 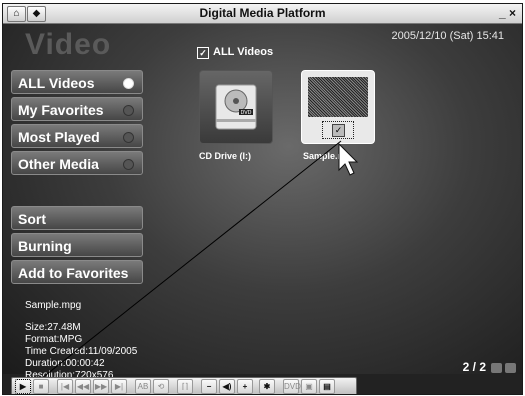 I want to click on fast-forward-button: ▶▶, so click(x=101, y=386).